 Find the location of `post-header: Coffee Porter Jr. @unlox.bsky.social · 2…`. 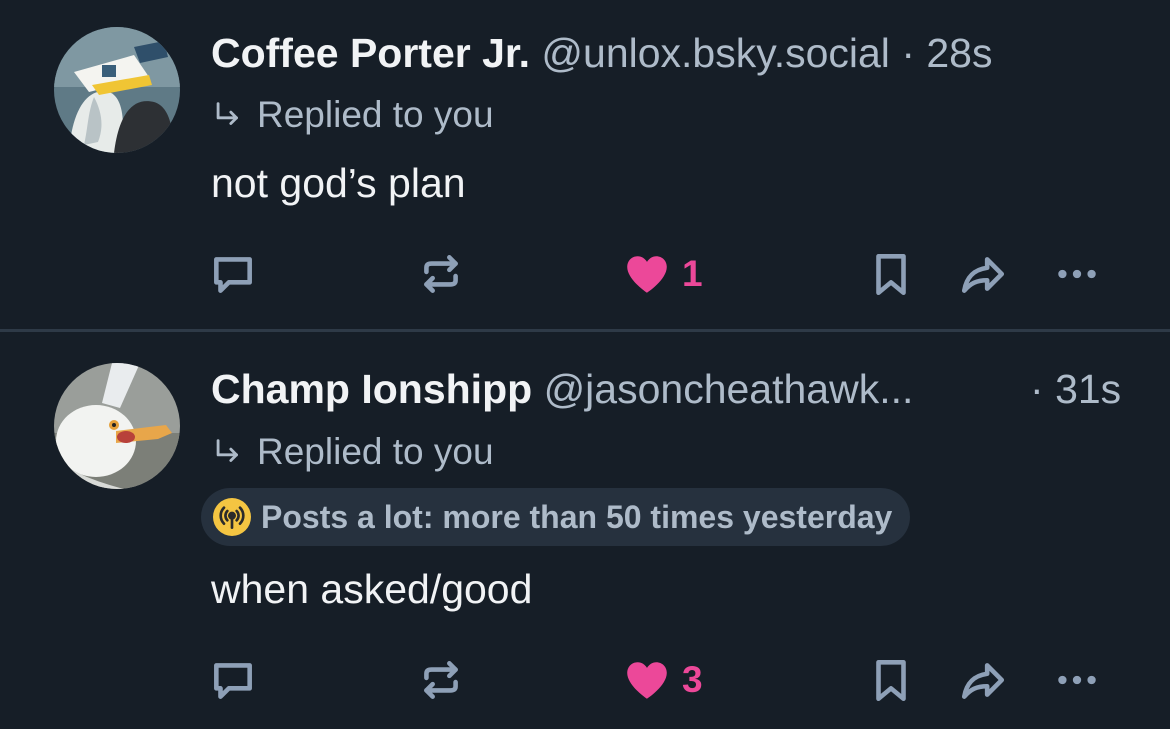

post-header: Coffee Porter Jr. @unlox.bsky.social · 2… is located at coordinates (601, 53).